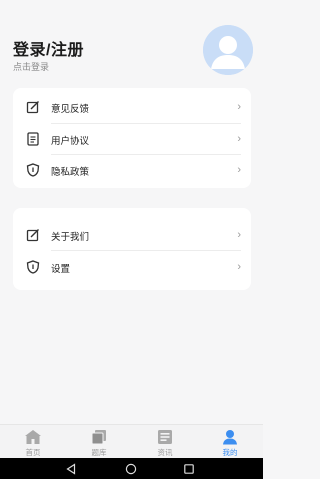 The height and width of the screenshot is (479, 320). I want to click on document-icon, so click(33, 139).